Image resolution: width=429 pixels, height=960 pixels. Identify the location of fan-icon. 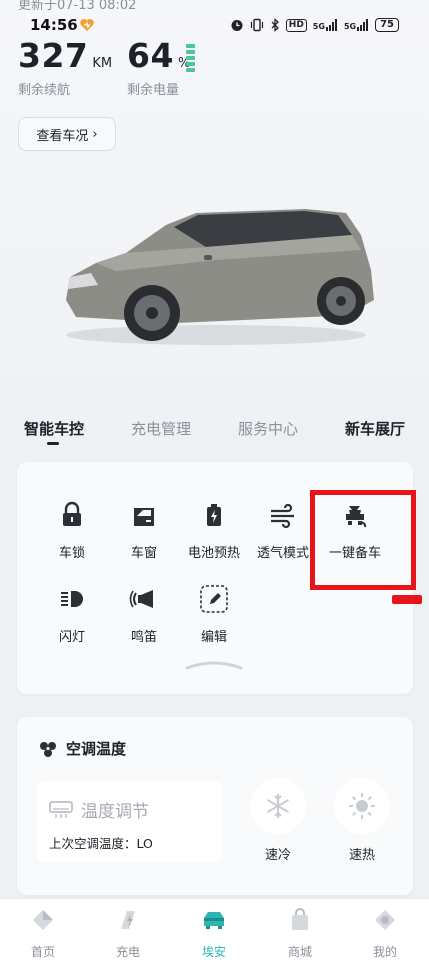
(48, 749).